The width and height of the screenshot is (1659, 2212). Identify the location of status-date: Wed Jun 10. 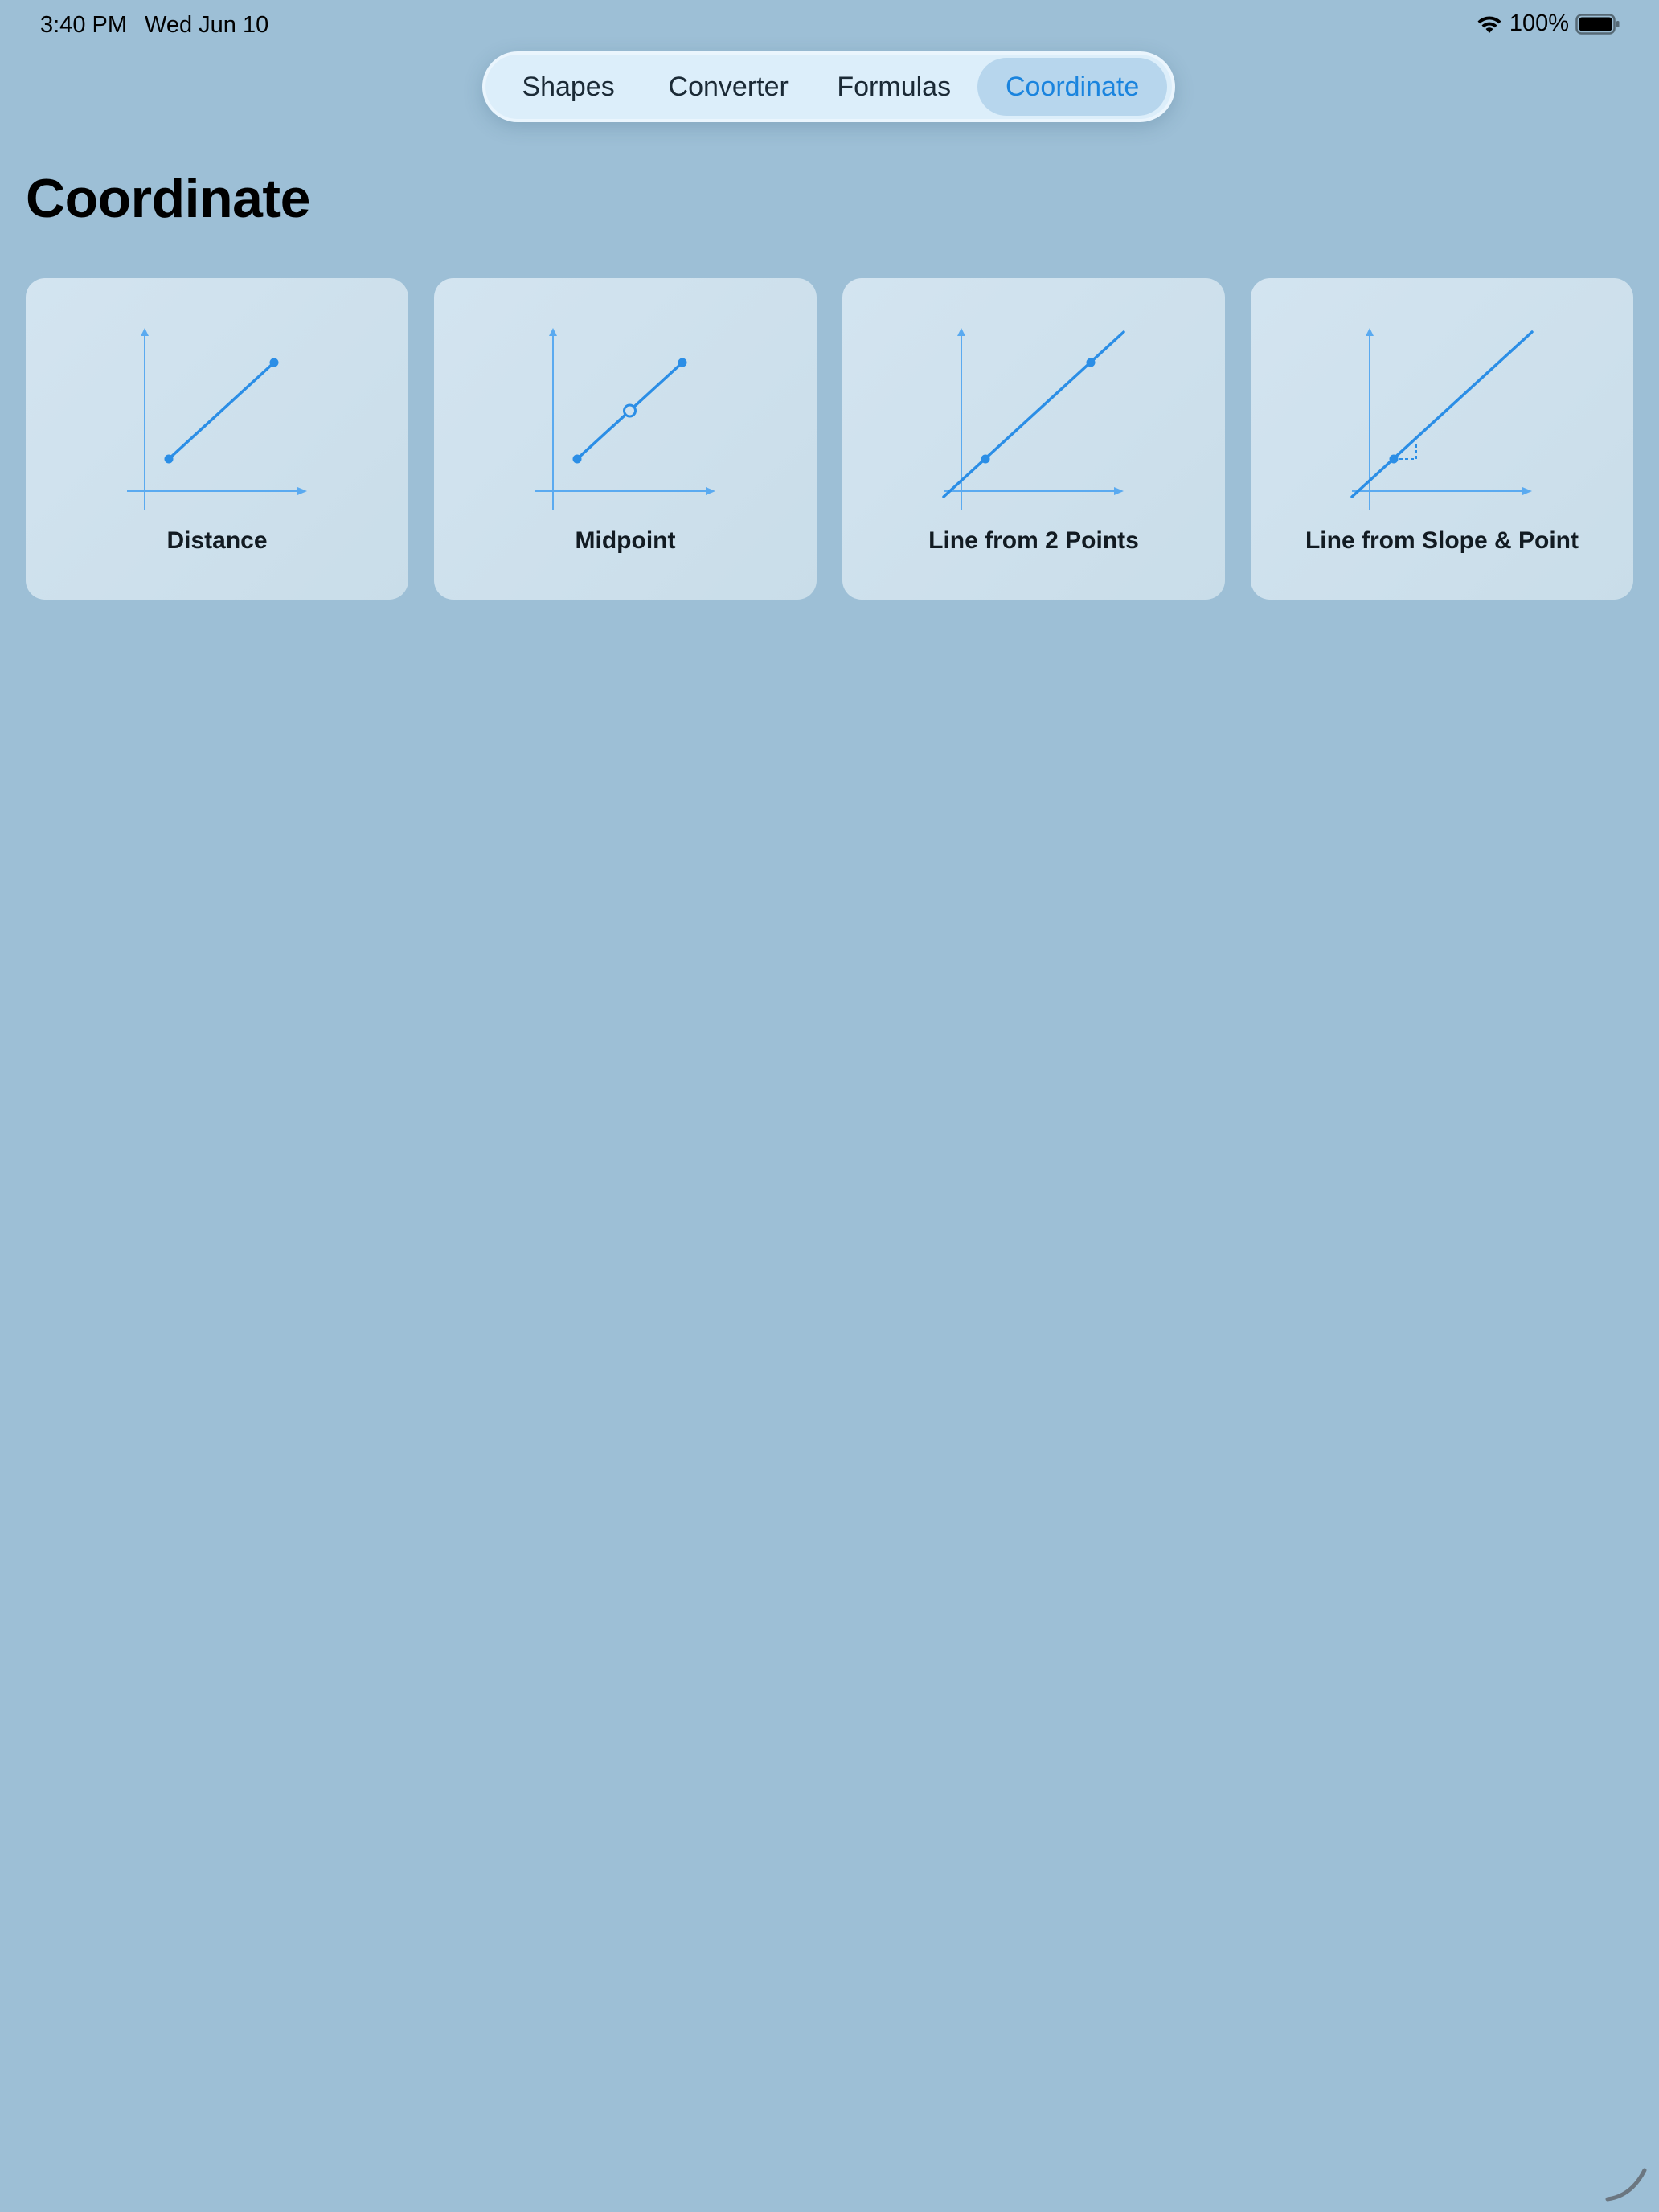
(207, 25).